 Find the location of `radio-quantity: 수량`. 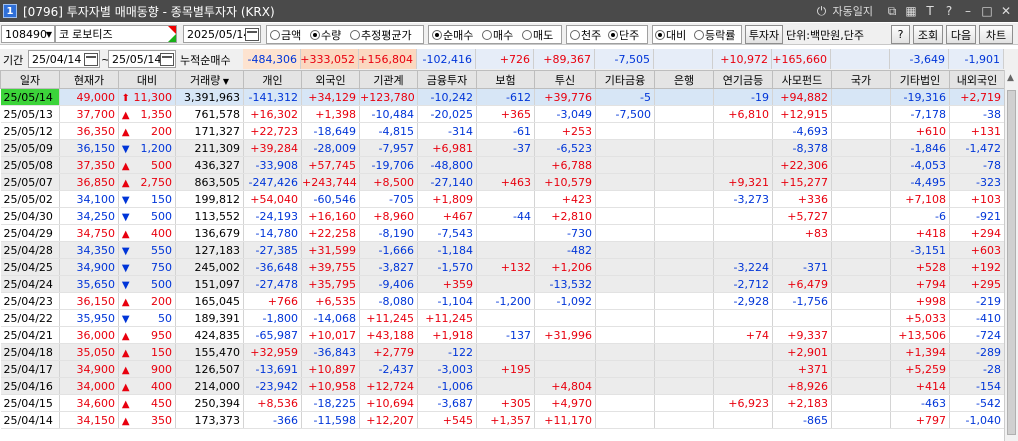

radio-quantity: 수량 is located at coordinates (325, 35).